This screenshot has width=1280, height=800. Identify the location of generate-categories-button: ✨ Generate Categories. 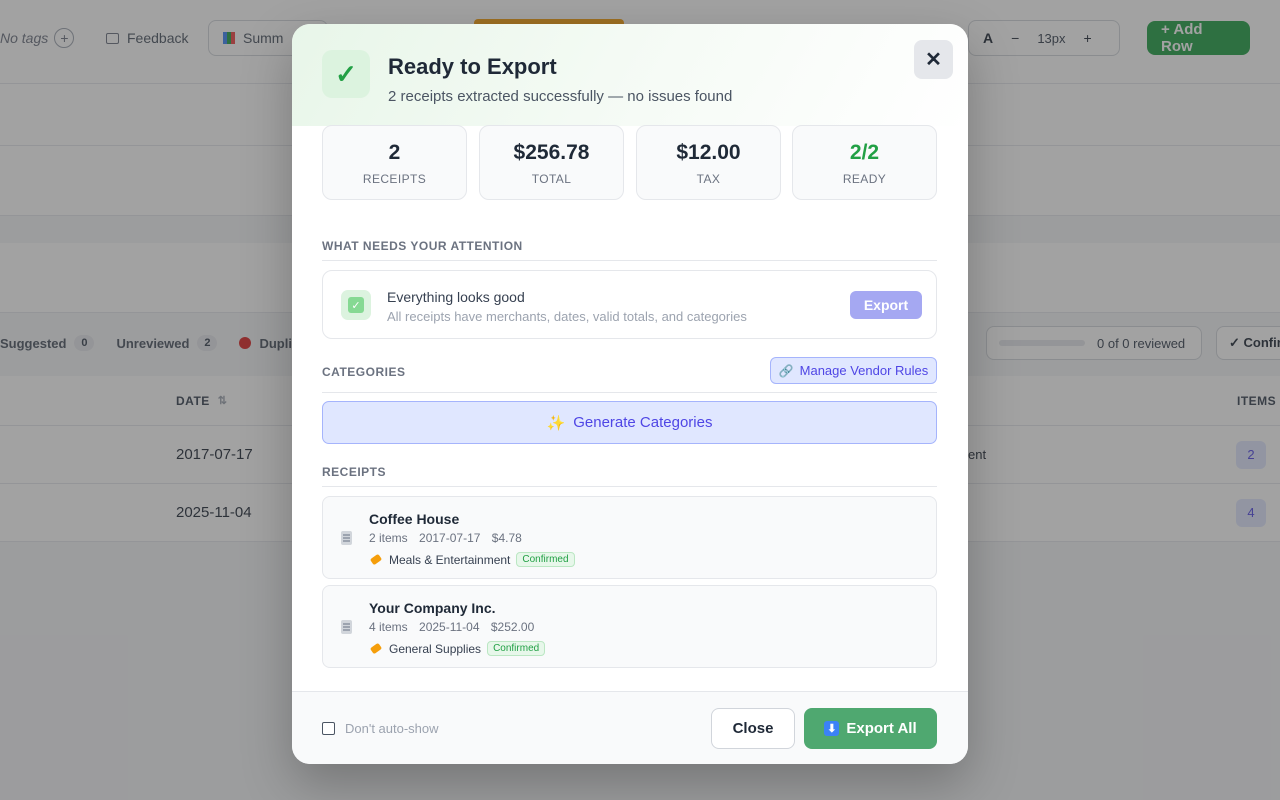
(629, 422).